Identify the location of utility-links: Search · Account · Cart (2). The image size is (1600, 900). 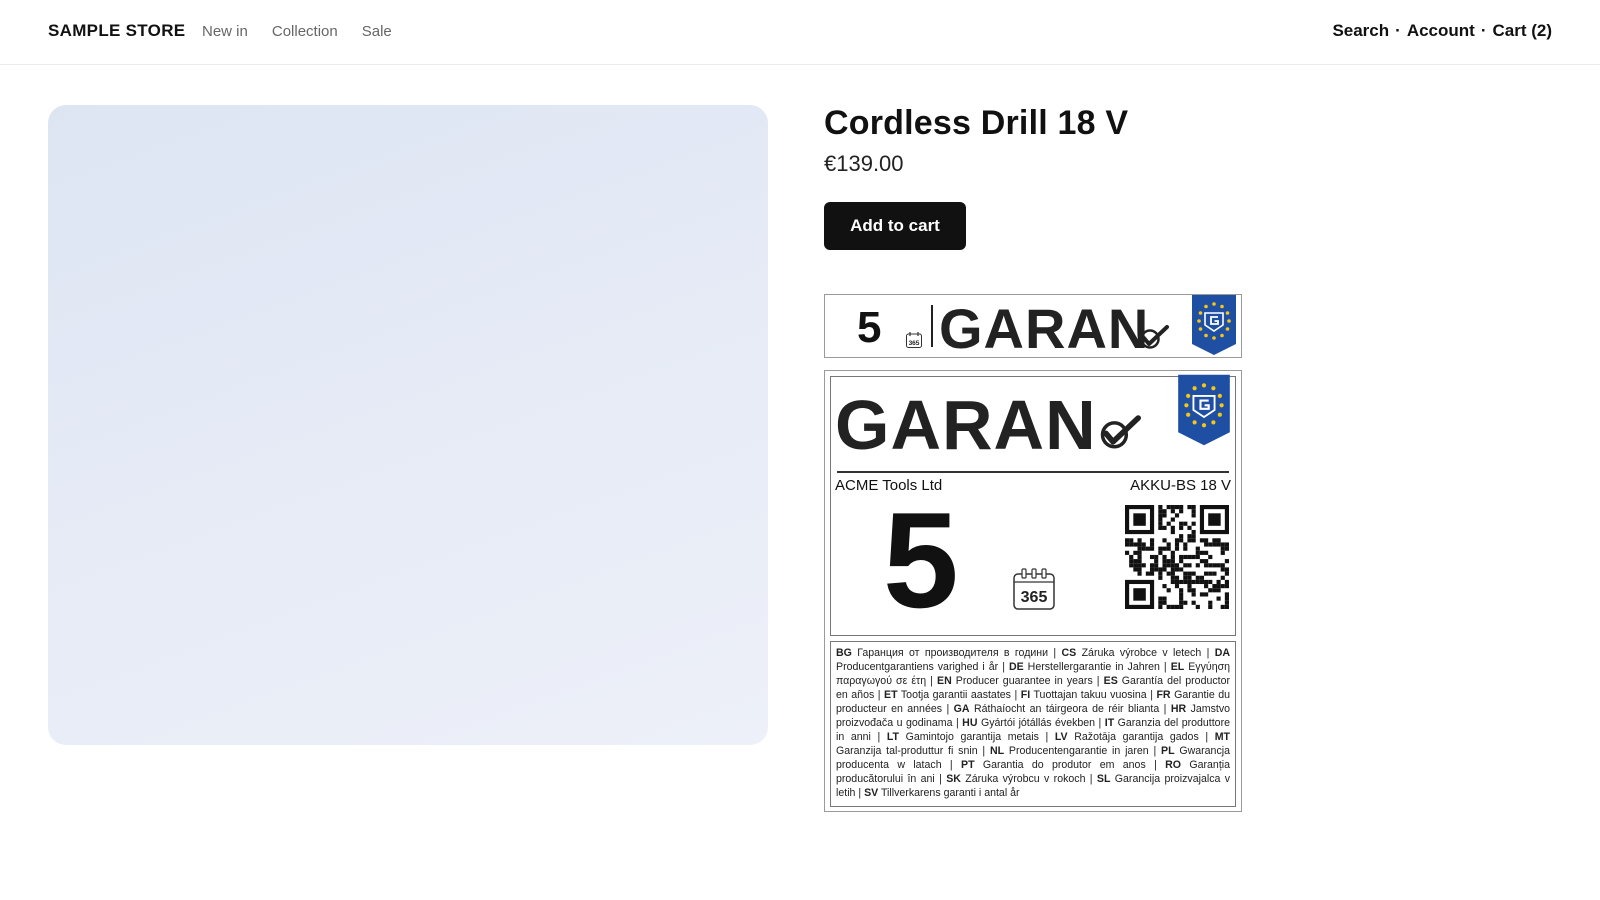
(1442, 31).